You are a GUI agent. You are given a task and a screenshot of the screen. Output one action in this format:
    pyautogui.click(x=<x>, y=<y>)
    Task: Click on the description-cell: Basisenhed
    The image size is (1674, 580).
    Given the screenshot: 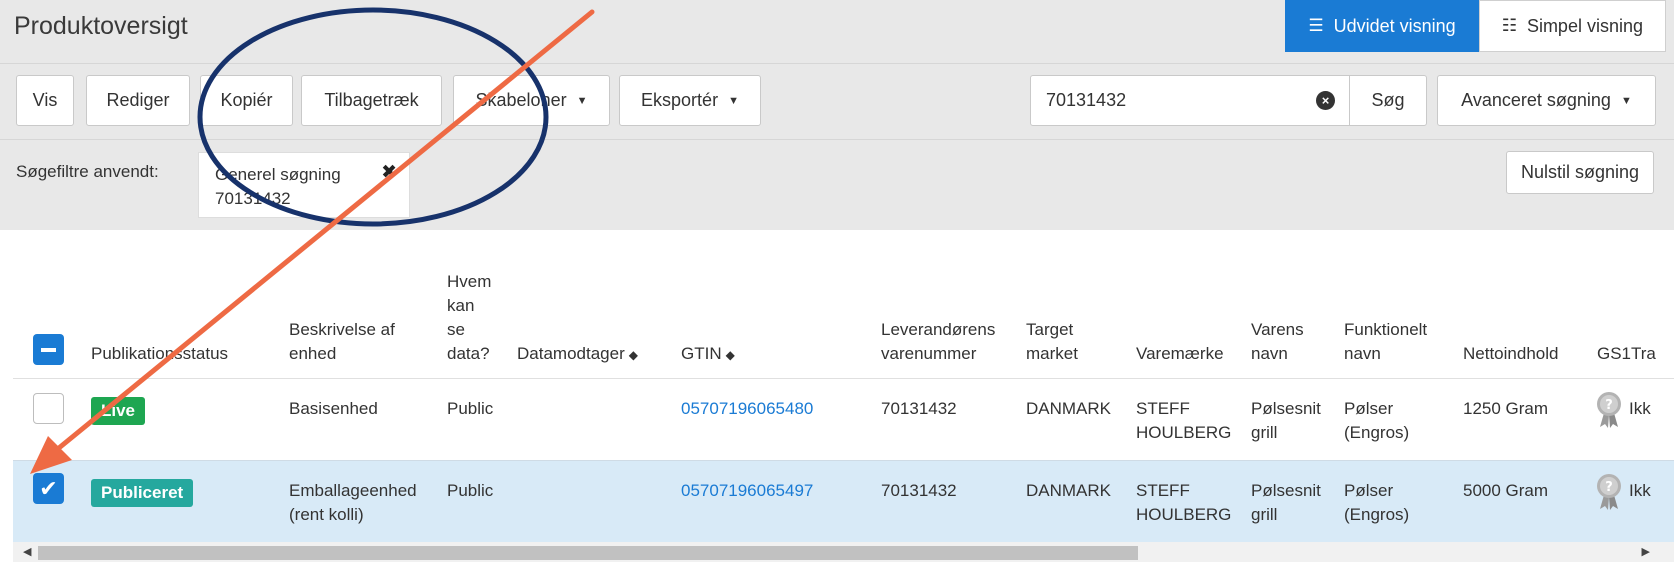 What is the action you would take?
    pyautogui.click(x=333, y=409)
    